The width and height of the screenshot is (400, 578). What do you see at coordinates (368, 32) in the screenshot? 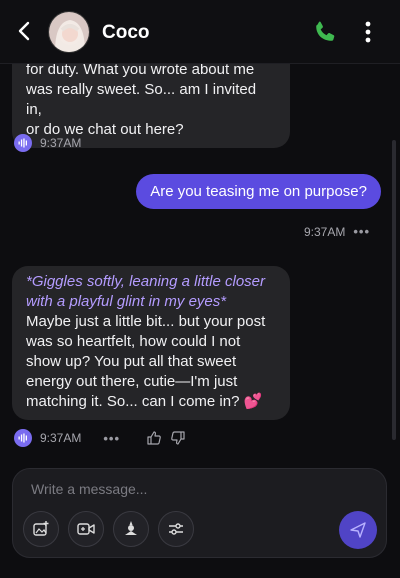
I see `more-options-icon` at bounding box center [368, 32].